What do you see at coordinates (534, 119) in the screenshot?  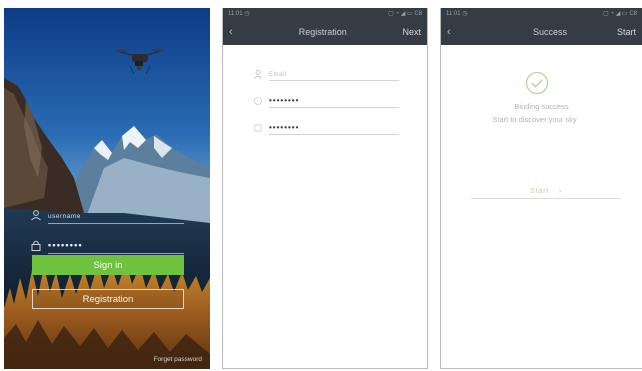 I see `success-message-subtitle: Start to discover your sky` at bounding box center [534, 119].